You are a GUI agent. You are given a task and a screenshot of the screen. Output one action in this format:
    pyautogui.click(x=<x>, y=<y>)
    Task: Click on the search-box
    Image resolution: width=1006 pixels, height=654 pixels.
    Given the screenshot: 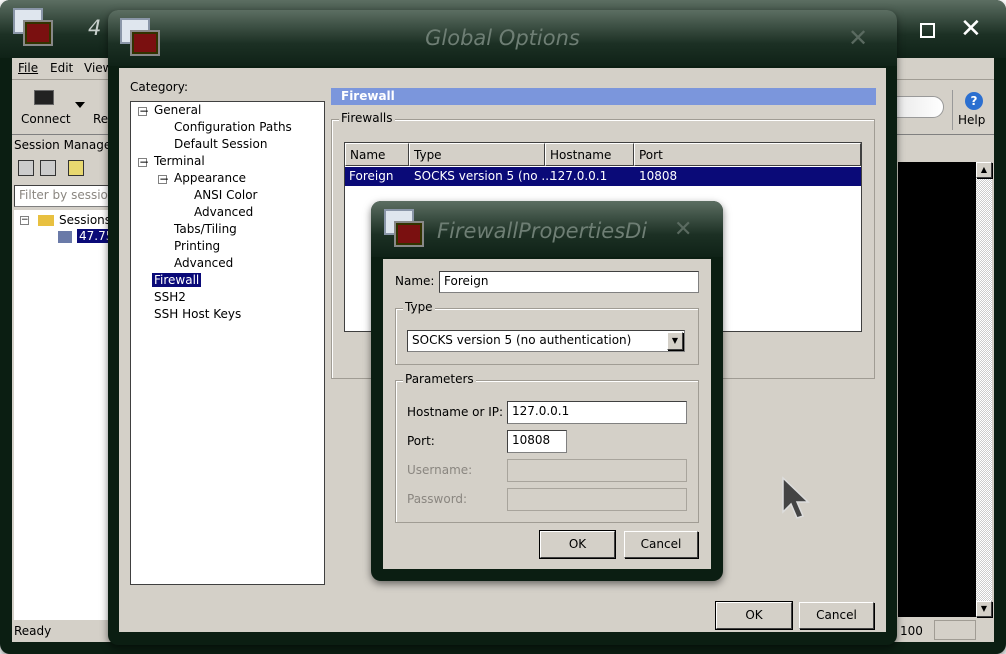 What is the action you would take?
    pyautogui.click(x=918, y=107)
    